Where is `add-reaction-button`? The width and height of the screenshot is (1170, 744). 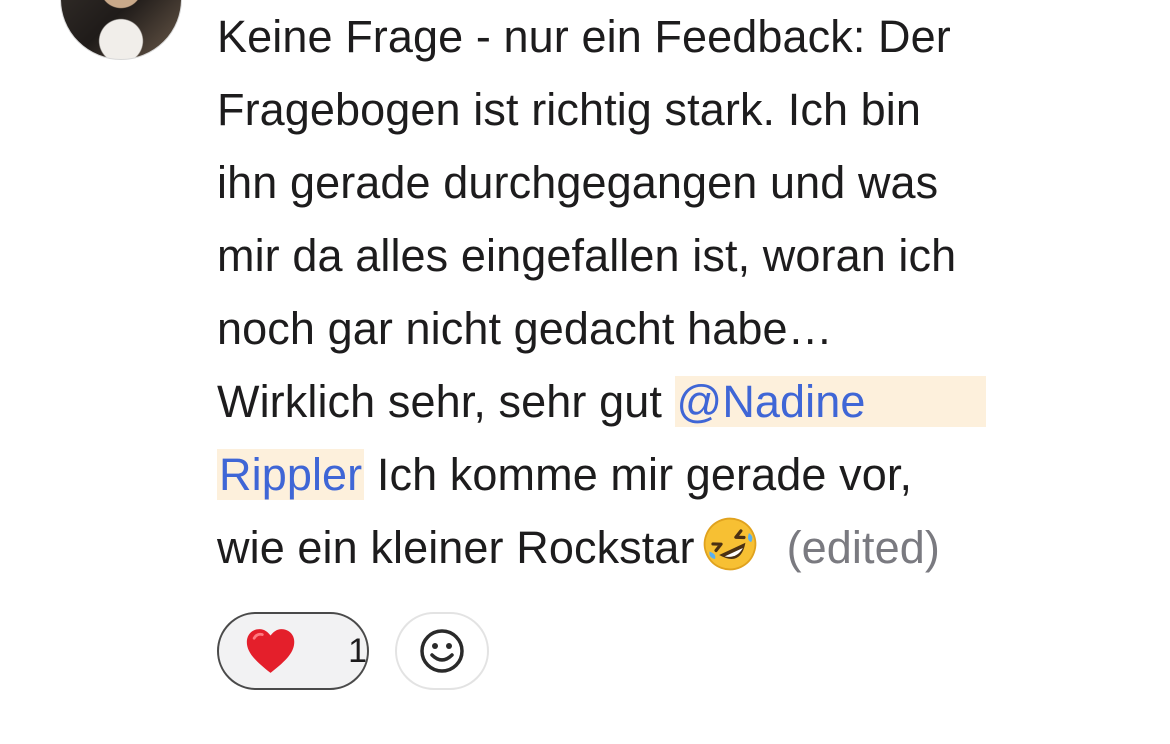
add-reaction-button is located at coordinates (442, 651).